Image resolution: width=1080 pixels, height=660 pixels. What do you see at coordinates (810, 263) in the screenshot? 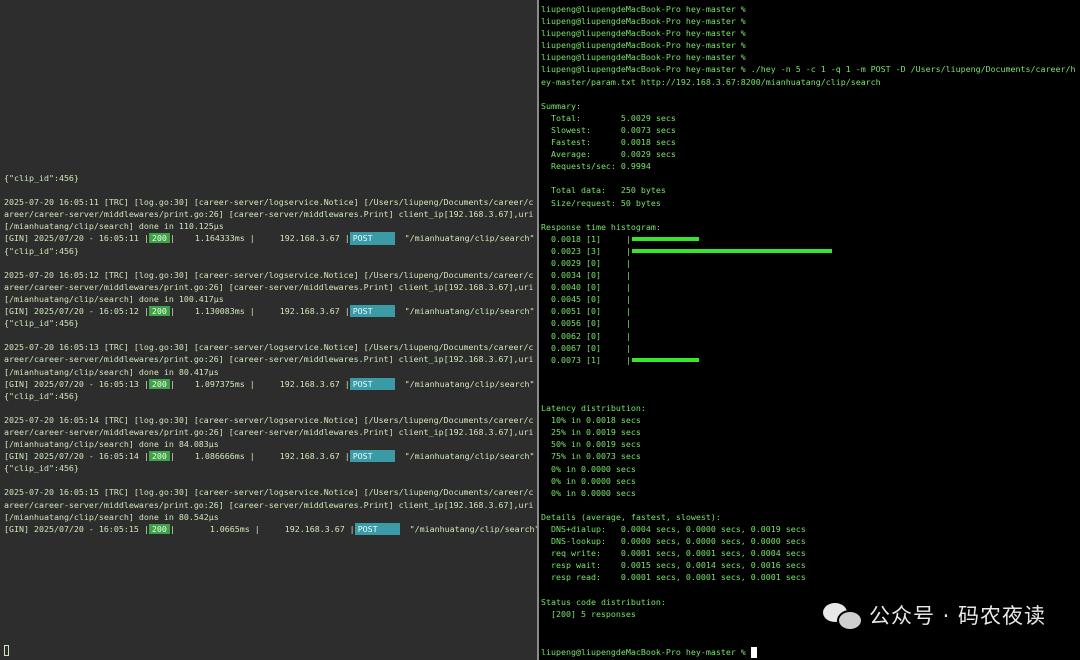
I see `histogram-row: 0.0029 [0] |` at bounding box center [810, 263].